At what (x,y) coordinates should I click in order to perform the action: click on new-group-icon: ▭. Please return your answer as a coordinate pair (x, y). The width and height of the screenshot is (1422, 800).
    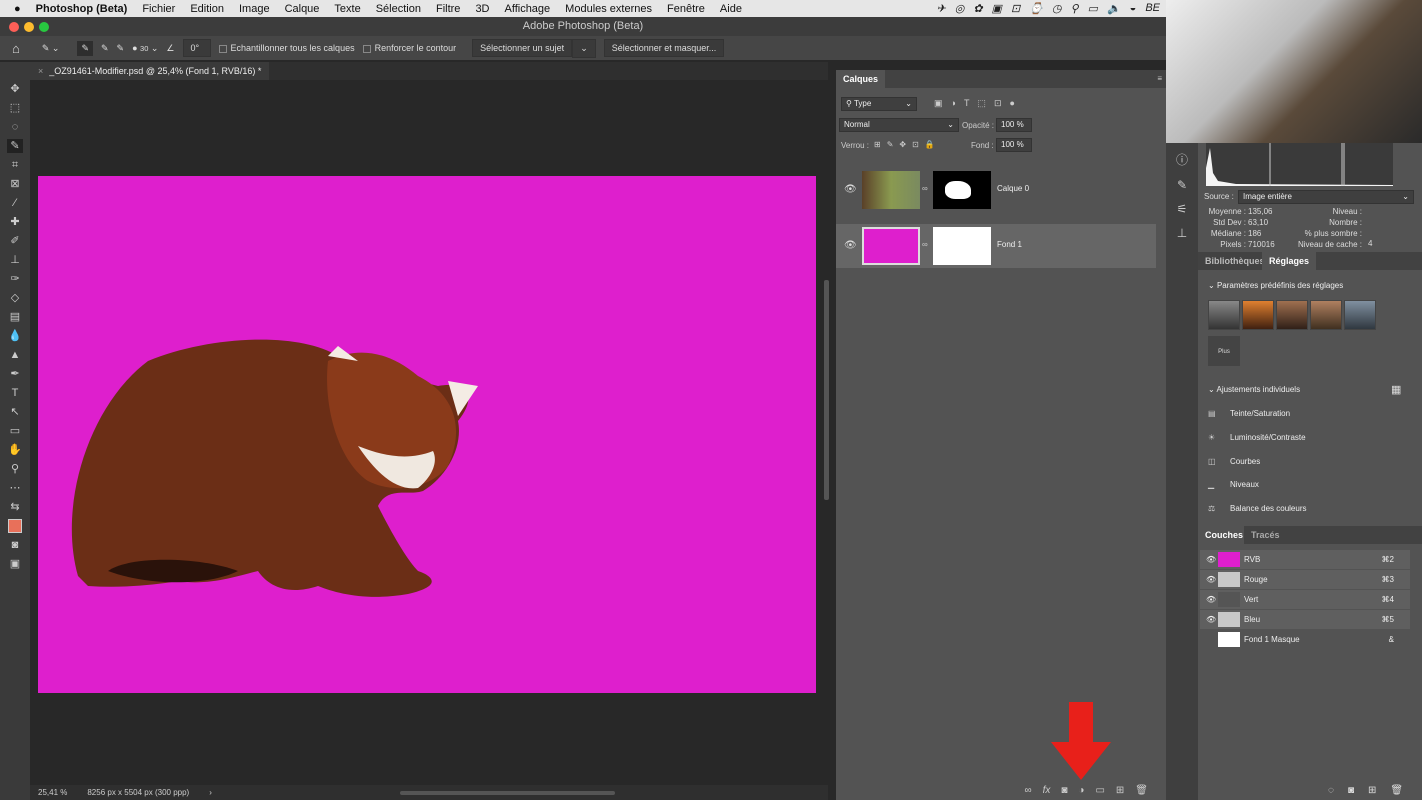
    Looking at the image, I should click on (1099, 791).